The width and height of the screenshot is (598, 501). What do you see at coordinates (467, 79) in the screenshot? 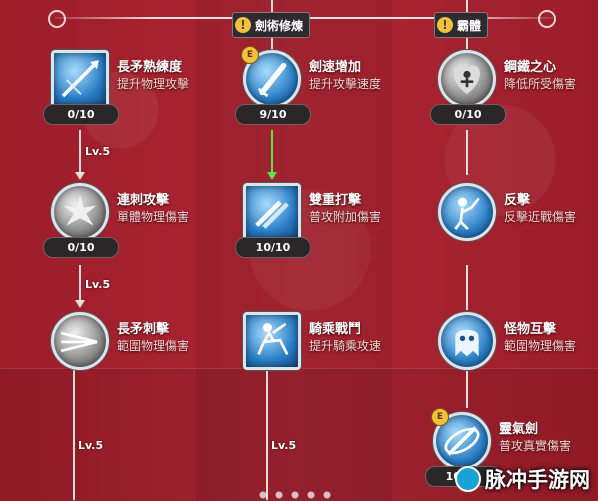
I see `iron-heart-icon` at bounding box center [467, 79].